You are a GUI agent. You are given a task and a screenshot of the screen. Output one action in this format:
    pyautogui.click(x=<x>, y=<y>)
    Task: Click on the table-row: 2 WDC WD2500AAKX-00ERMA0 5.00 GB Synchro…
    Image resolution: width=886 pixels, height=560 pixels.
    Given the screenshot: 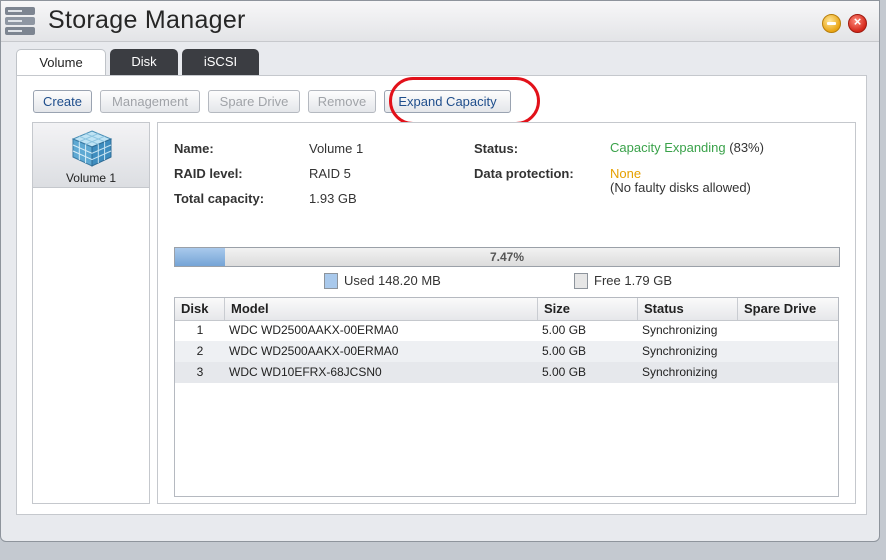 What is the action you would take?
    pyautogui.click(x=506, y=351)
    